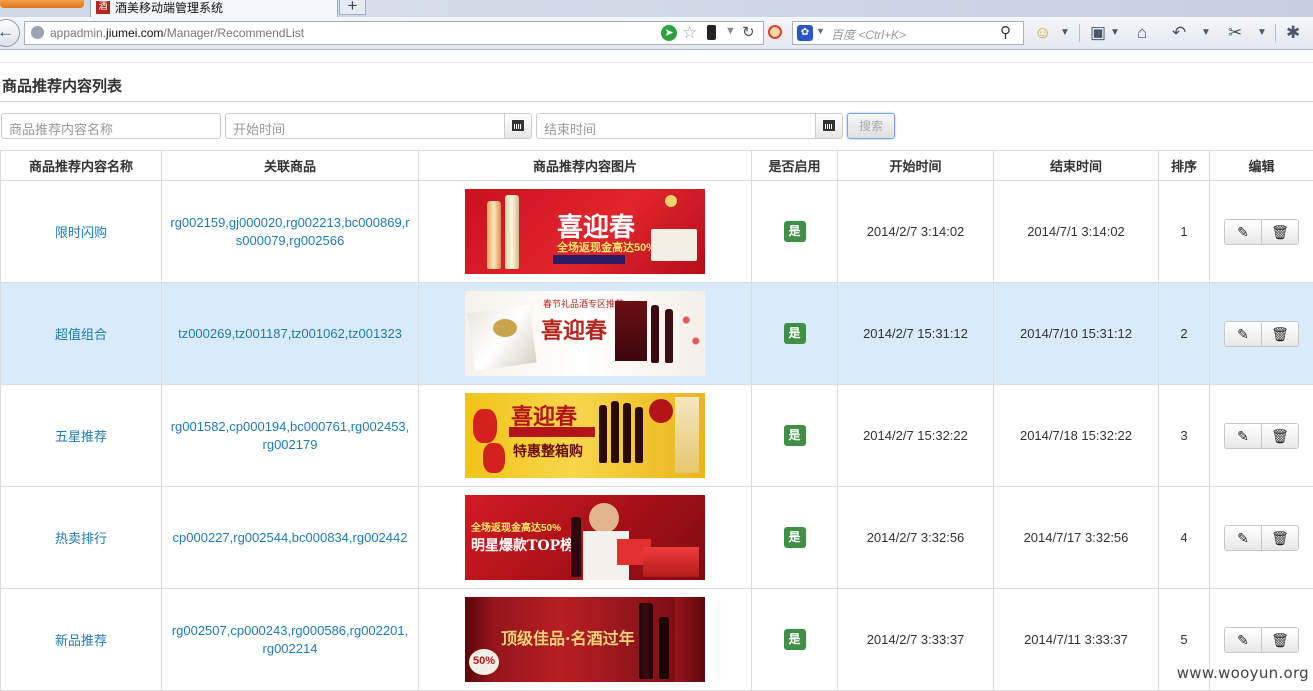  What do you see at coordinates (1262, 33) in the screenshot?
I see `crop-dropdown-icon: ▼` at bounding box center [1262, 33].